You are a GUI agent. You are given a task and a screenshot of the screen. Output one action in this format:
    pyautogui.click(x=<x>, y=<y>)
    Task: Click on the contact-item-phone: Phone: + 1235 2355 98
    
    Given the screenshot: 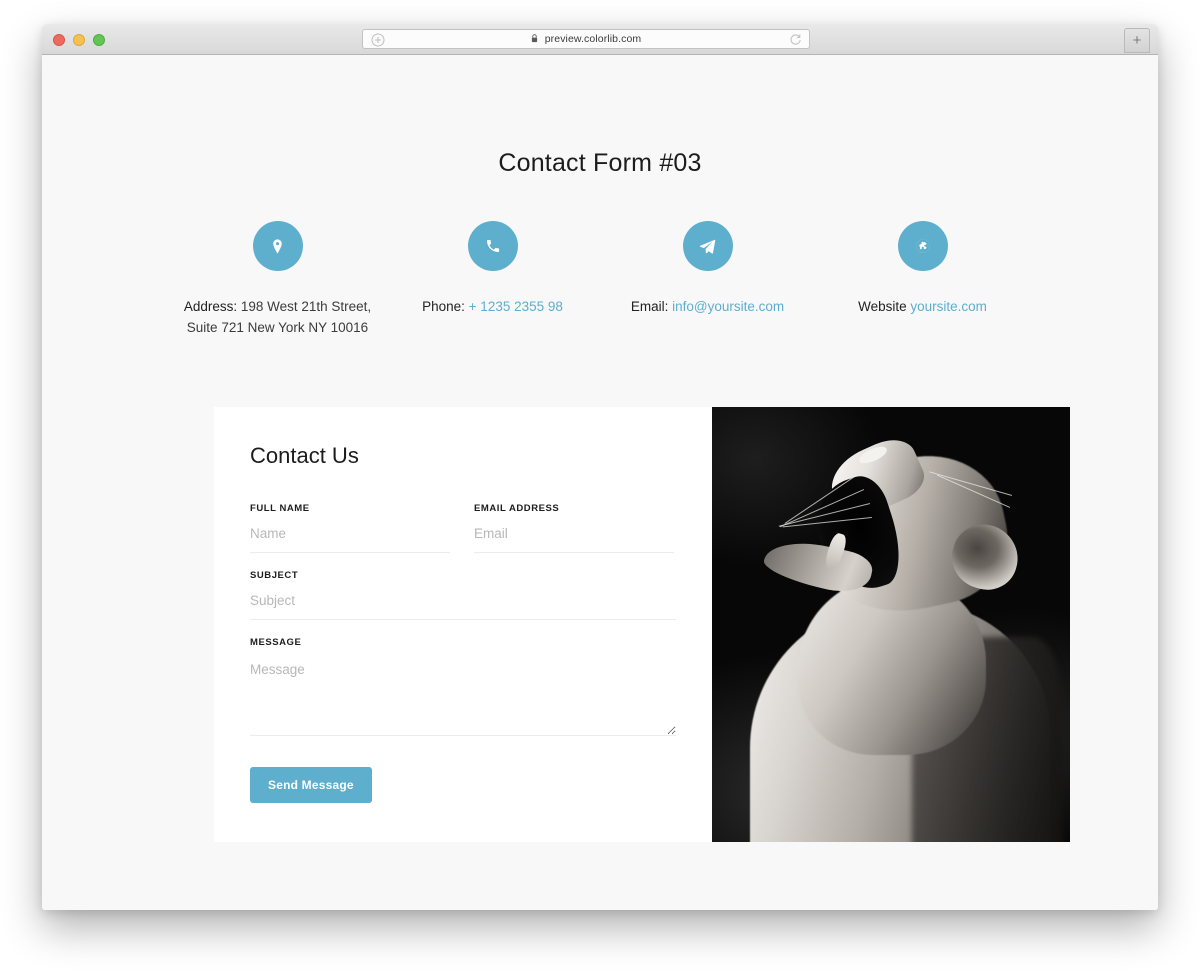 What is the action you would take?
    pyautogui.click(x=492, y=279)
    